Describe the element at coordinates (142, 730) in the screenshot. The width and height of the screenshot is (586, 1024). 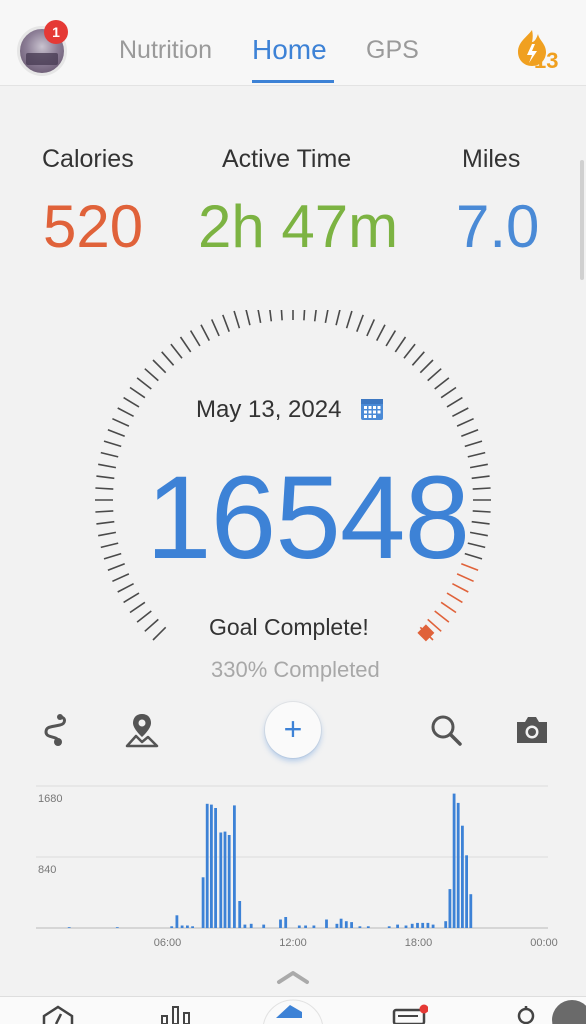
I see `map-pin-icon` at that location.